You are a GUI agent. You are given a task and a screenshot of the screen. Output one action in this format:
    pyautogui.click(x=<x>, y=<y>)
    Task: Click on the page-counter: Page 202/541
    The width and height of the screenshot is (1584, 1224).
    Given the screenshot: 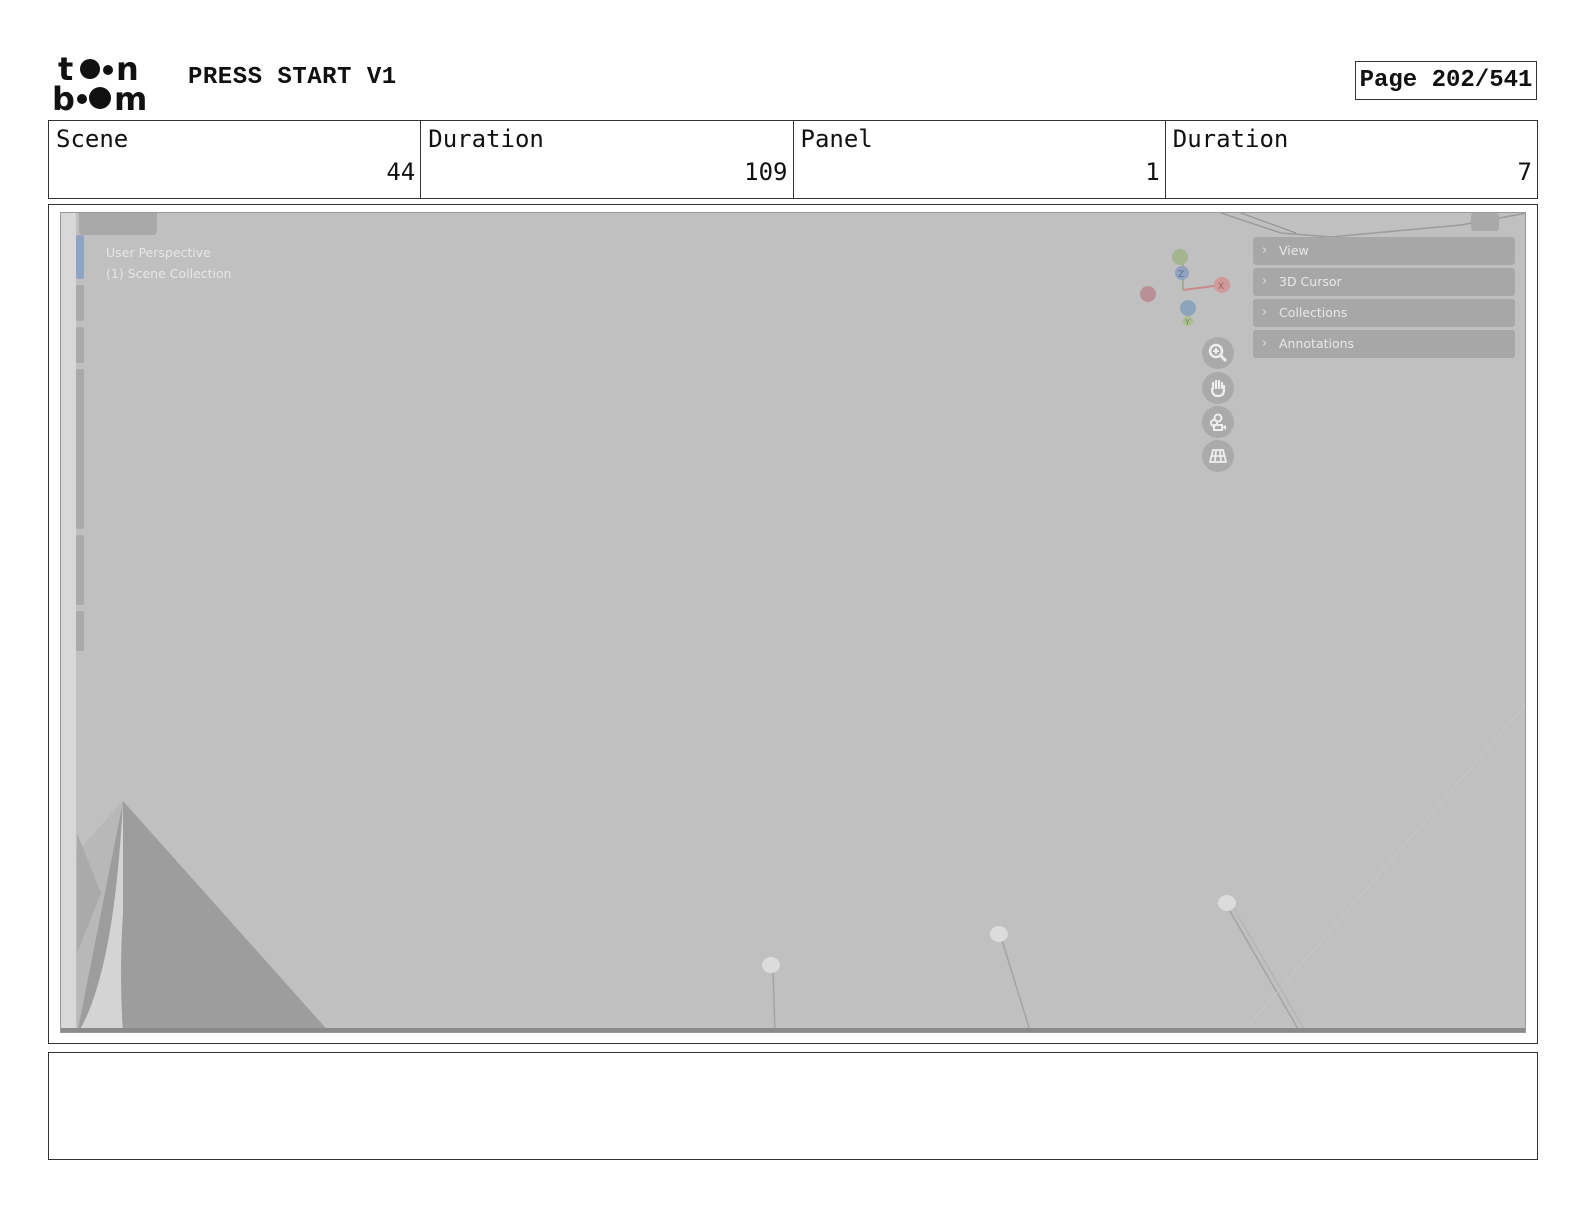 What is the action you would take?
    pyautogui.click(x=1446, y=80)
    